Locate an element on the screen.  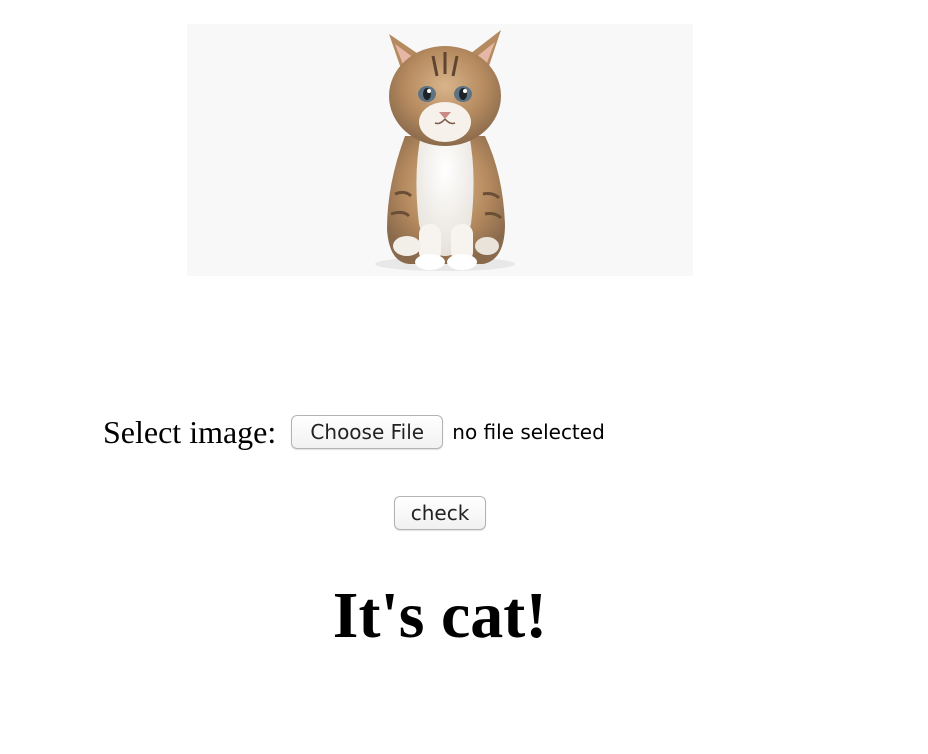
choose-file-button: Choose File is located at coordinates (367, 432).